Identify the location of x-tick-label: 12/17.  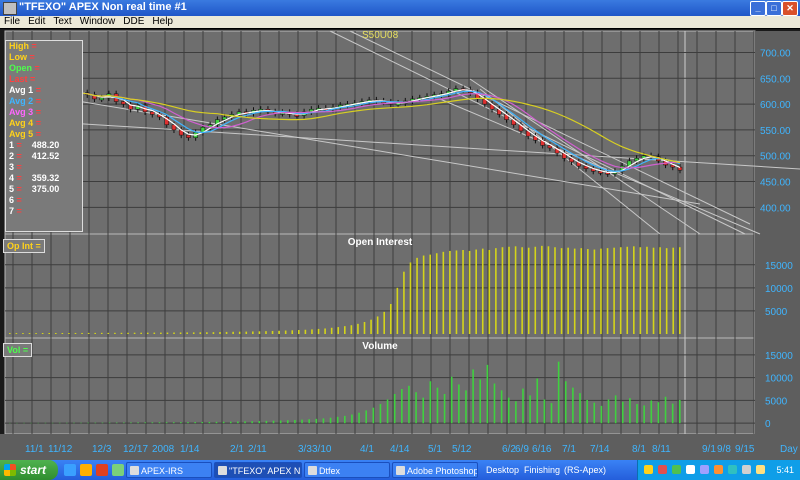
(135, 449).